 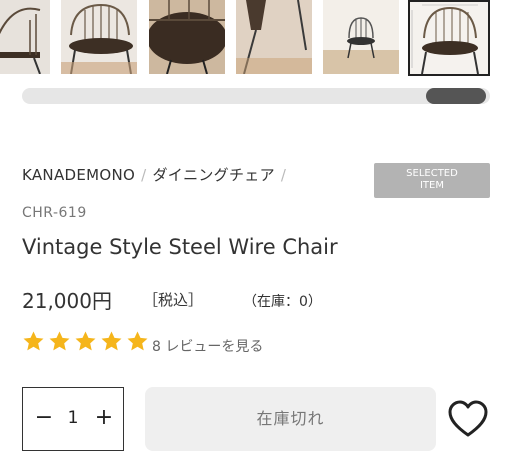 I want to click on badge-line1: SELECTED, so click(x=432, y=173).